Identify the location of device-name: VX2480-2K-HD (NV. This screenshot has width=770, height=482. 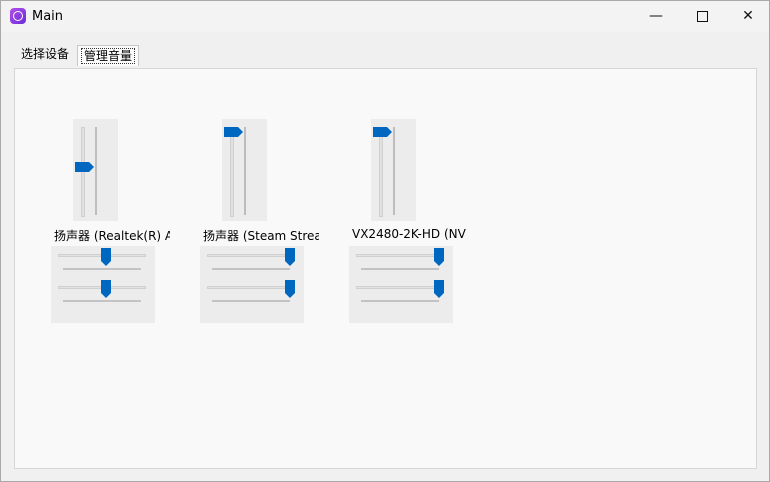
(409, 234).